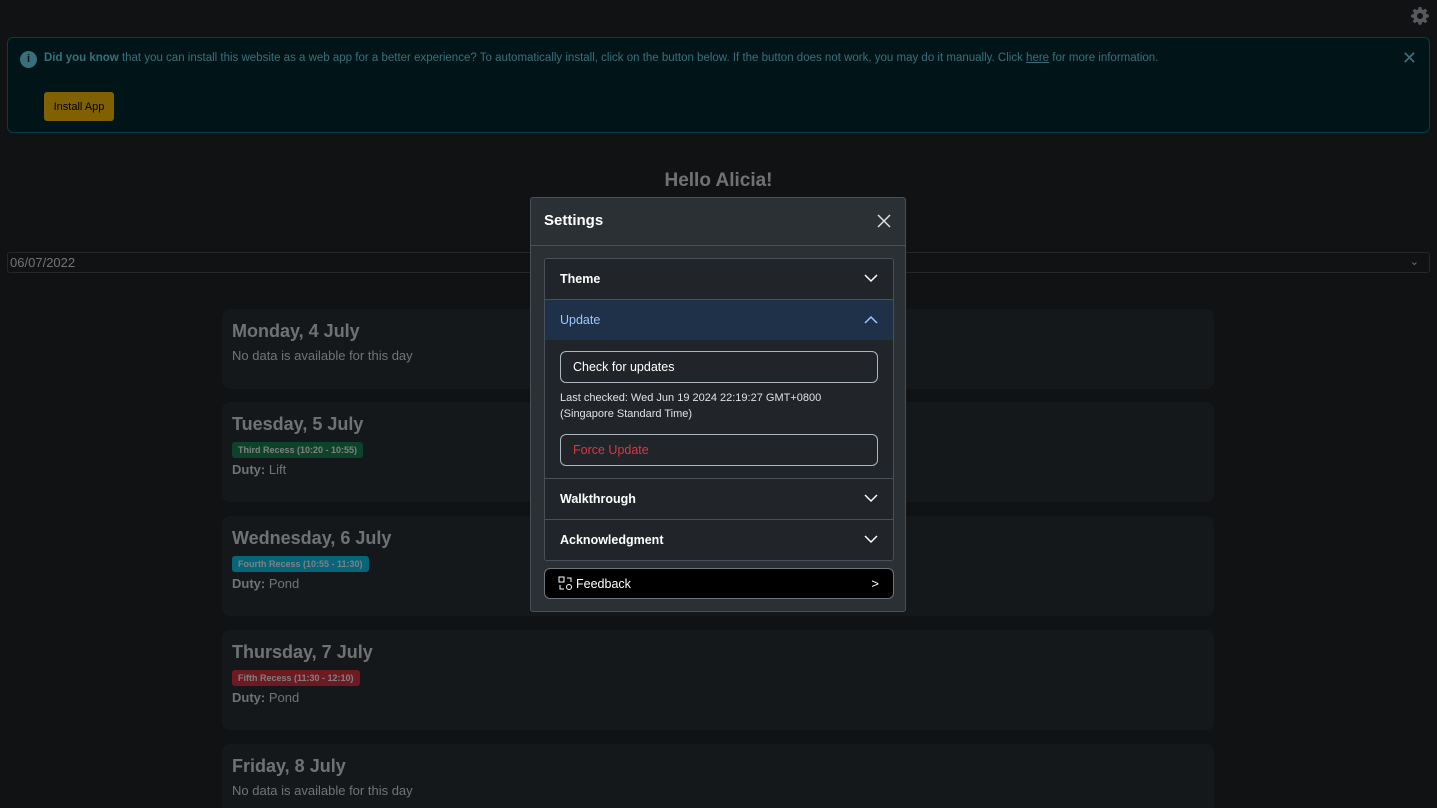 This screenshot has height=808, width=1437. What do you see at coordinates (719, 367) in the screenshot?
I see `check-updates-button: Check for updates` at bounding box center [719, 367].